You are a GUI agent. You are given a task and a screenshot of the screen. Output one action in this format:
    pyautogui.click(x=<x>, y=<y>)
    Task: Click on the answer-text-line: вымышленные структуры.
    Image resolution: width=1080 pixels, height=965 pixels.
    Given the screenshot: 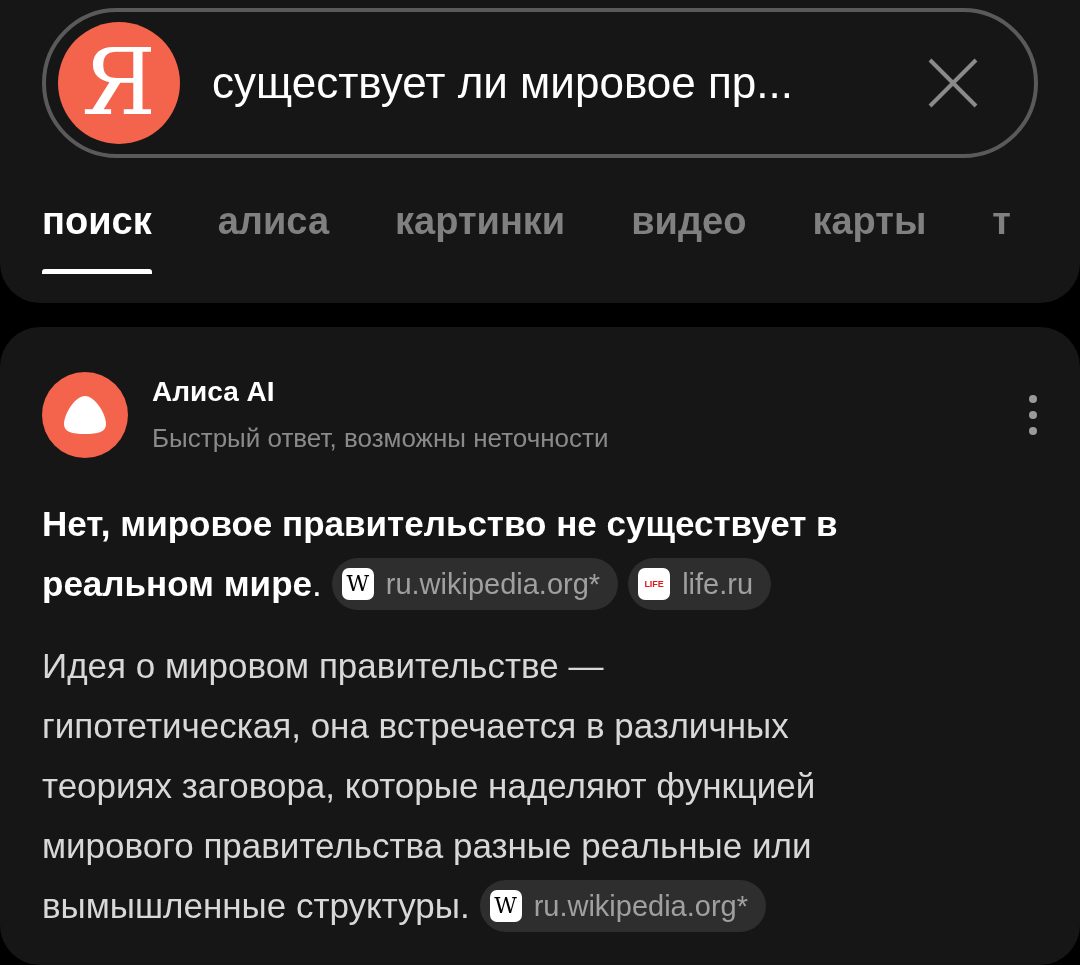 What is the action you would take?
    pyautogui.click(x=256, y=906)
    